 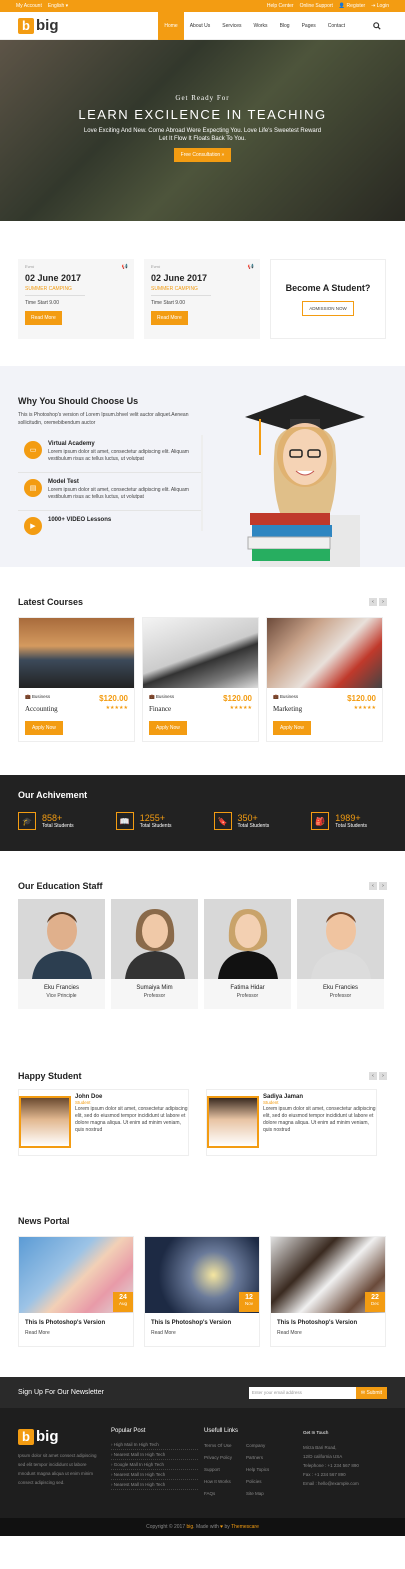 I want to click on footer-link: Support, so click(x=218, y=1470).